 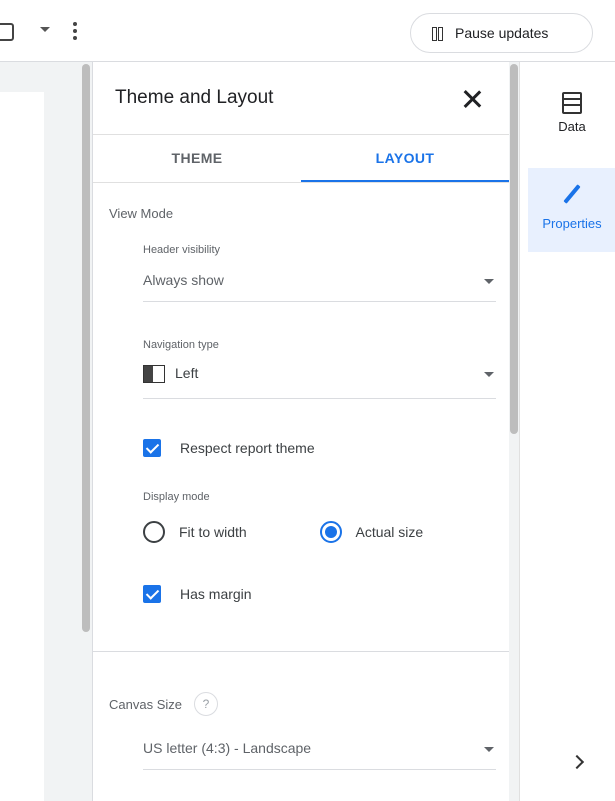 What do you see at coordinates (45, 29) in the screenshot?
I see `chevron-down-icon` at bounding box center [45, 29].